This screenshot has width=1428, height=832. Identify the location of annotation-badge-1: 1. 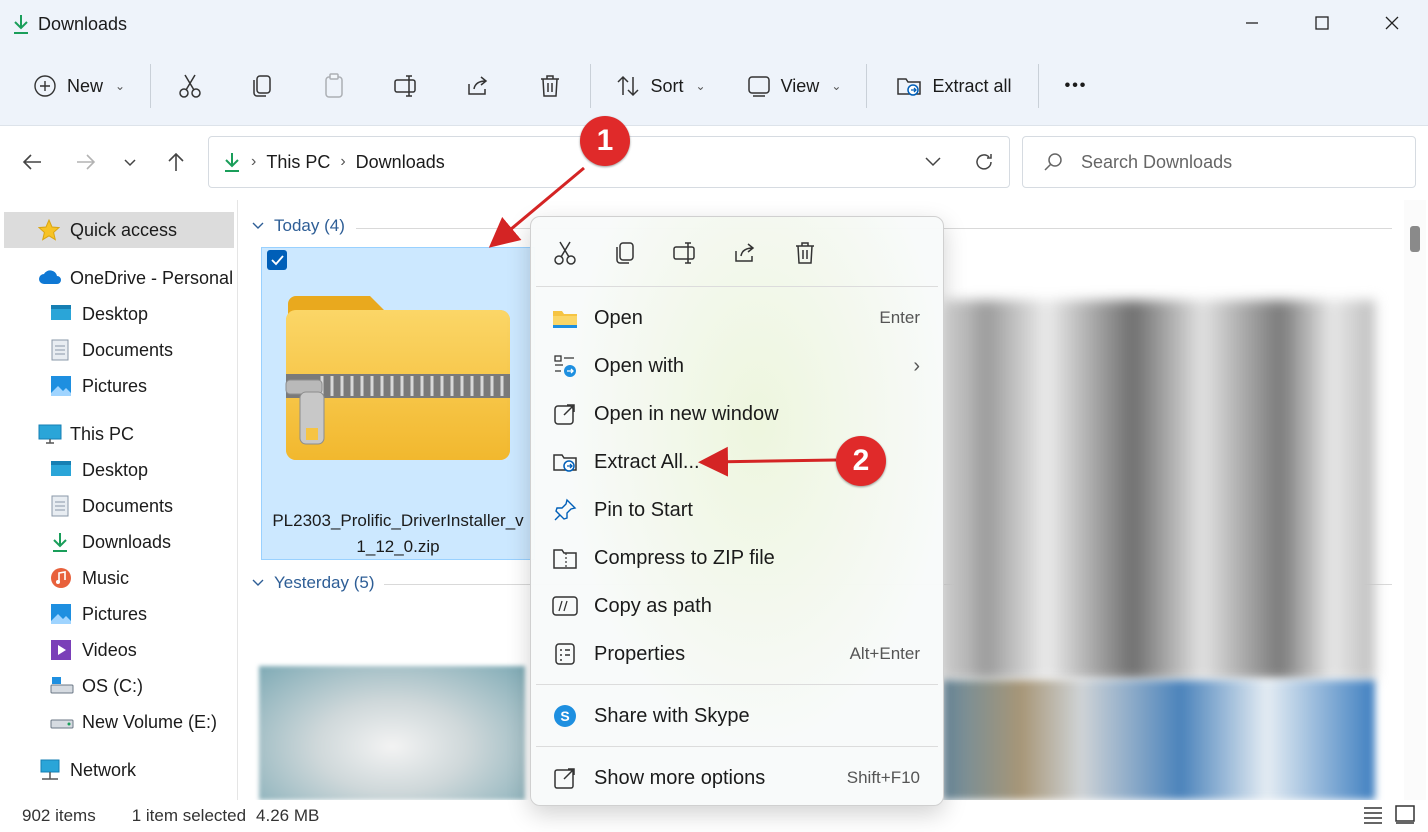
(605, 141).